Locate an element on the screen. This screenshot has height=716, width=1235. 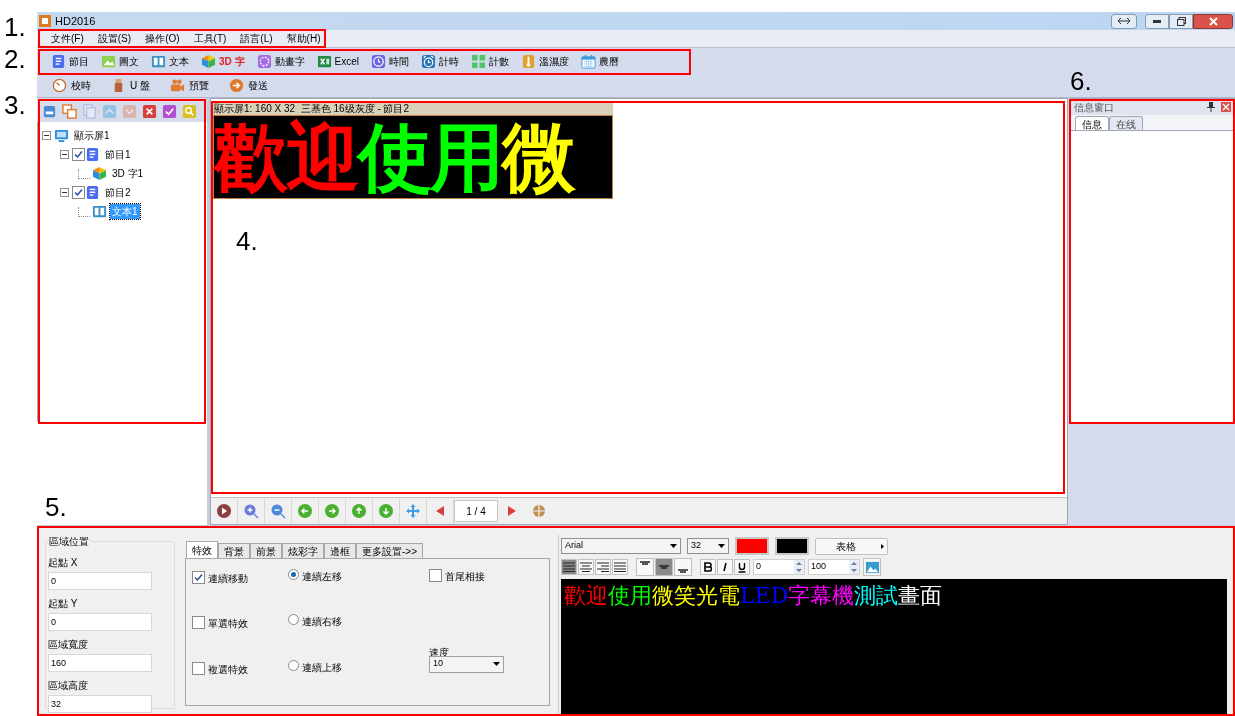
tree-item: 節目2 is located at coordinates (118, 192).